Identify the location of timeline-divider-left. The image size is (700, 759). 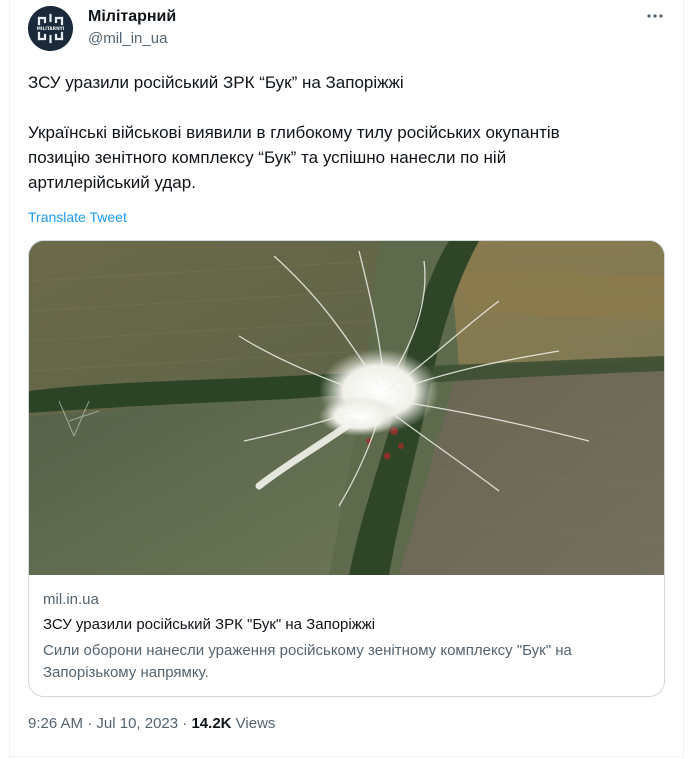
(9, 379).